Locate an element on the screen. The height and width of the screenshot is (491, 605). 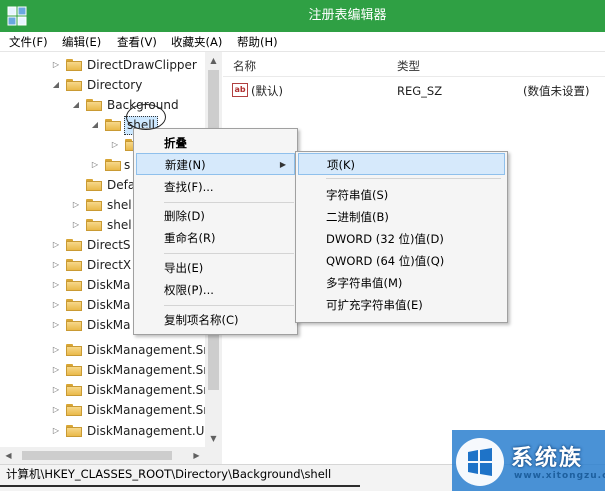
submenu-multi-string-value: 多字符串值(M) is located at coordinates (401, 283).